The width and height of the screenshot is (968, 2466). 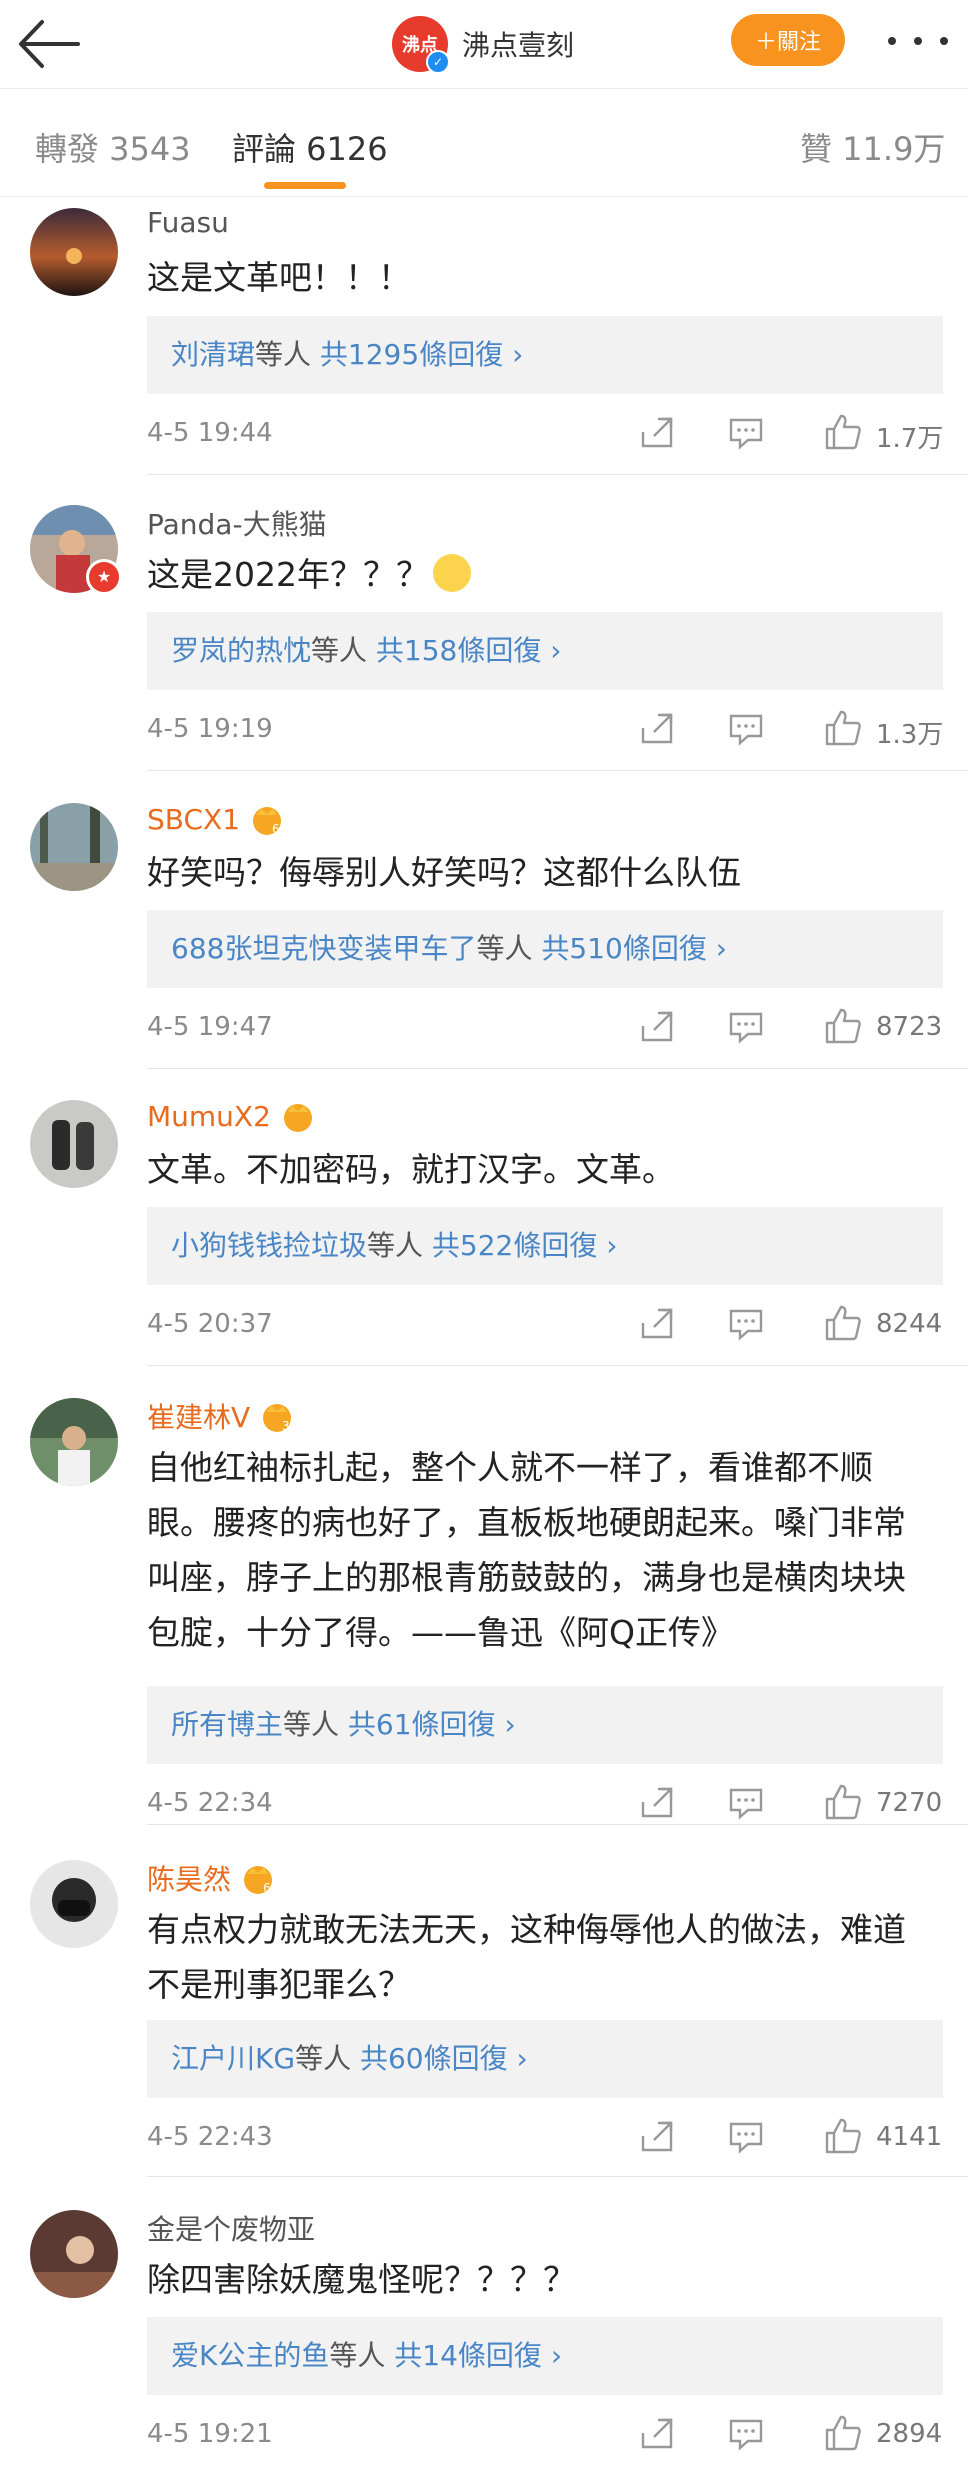 I want to click on active-tab-indicator, so click(x=305, y=185).